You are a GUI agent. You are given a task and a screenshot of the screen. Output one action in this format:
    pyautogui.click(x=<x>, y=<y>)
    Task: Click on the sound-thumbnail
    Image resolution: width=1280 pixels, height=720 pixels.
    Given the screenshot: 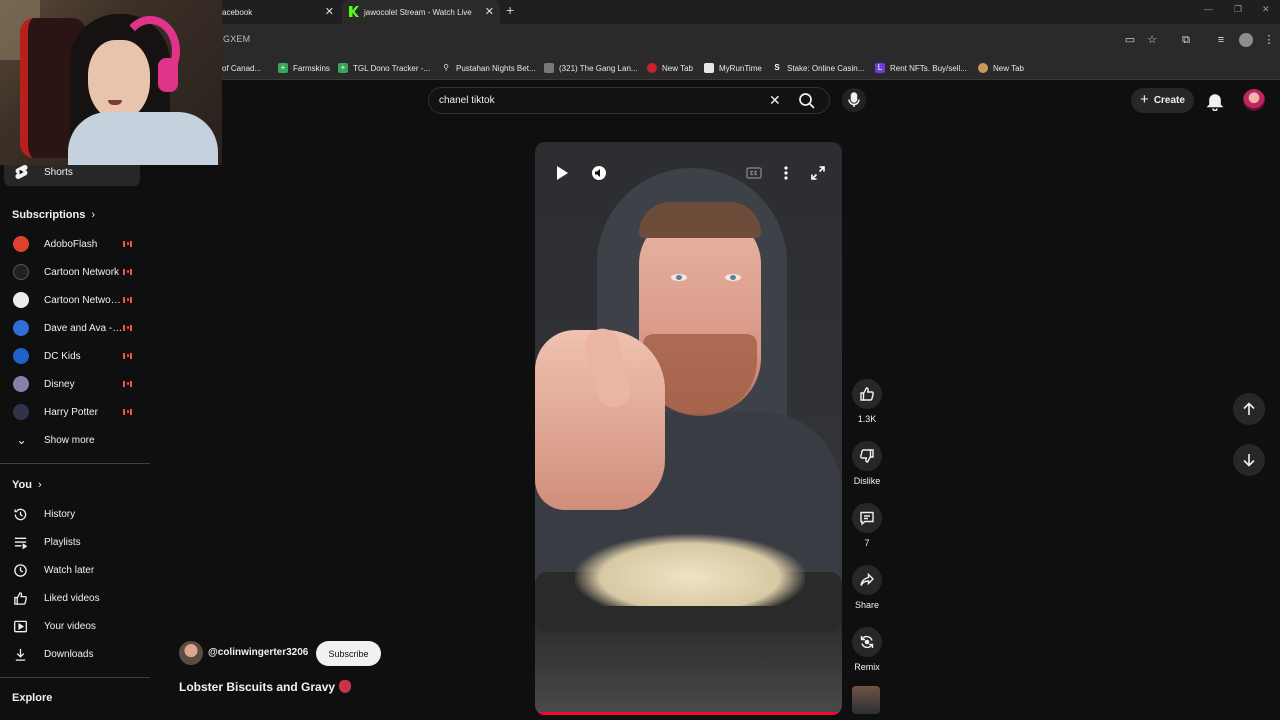 What is the action you would take?
    pyautogui.click(x=866, y=700)
    